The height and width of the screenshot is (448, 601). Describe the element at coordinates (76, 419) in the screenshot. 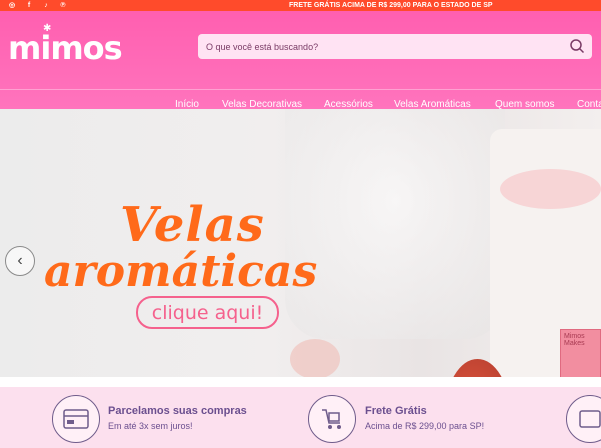

I see `credit-card-icon` at that location.